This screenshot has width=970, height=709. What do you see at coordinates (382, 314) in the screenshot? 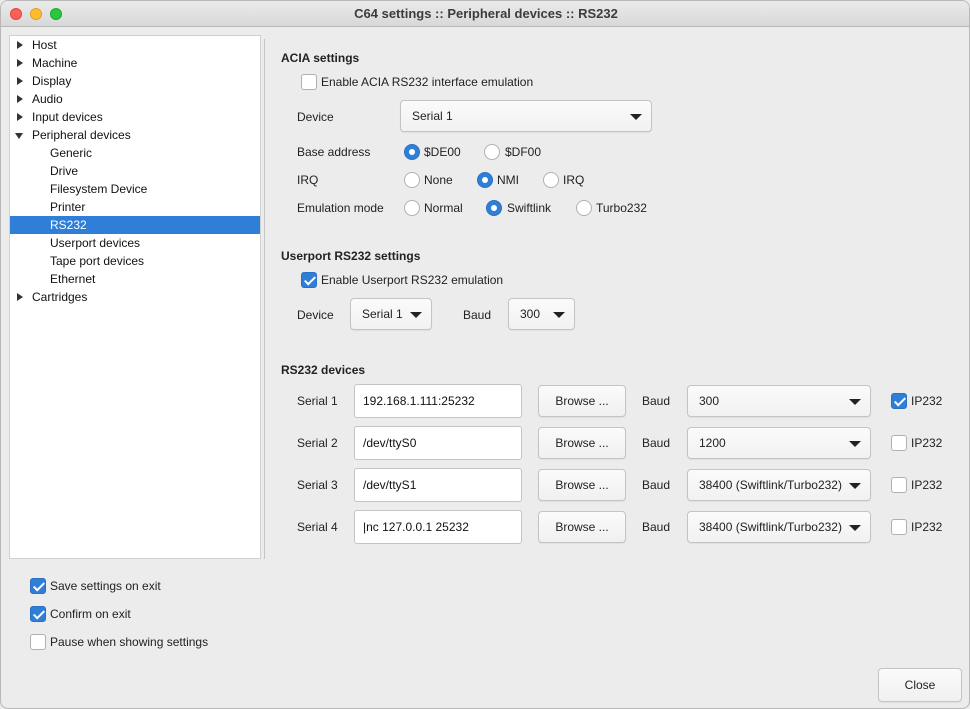
I see `userport-device-value: Serial 1` at bounding box center [382, 314].